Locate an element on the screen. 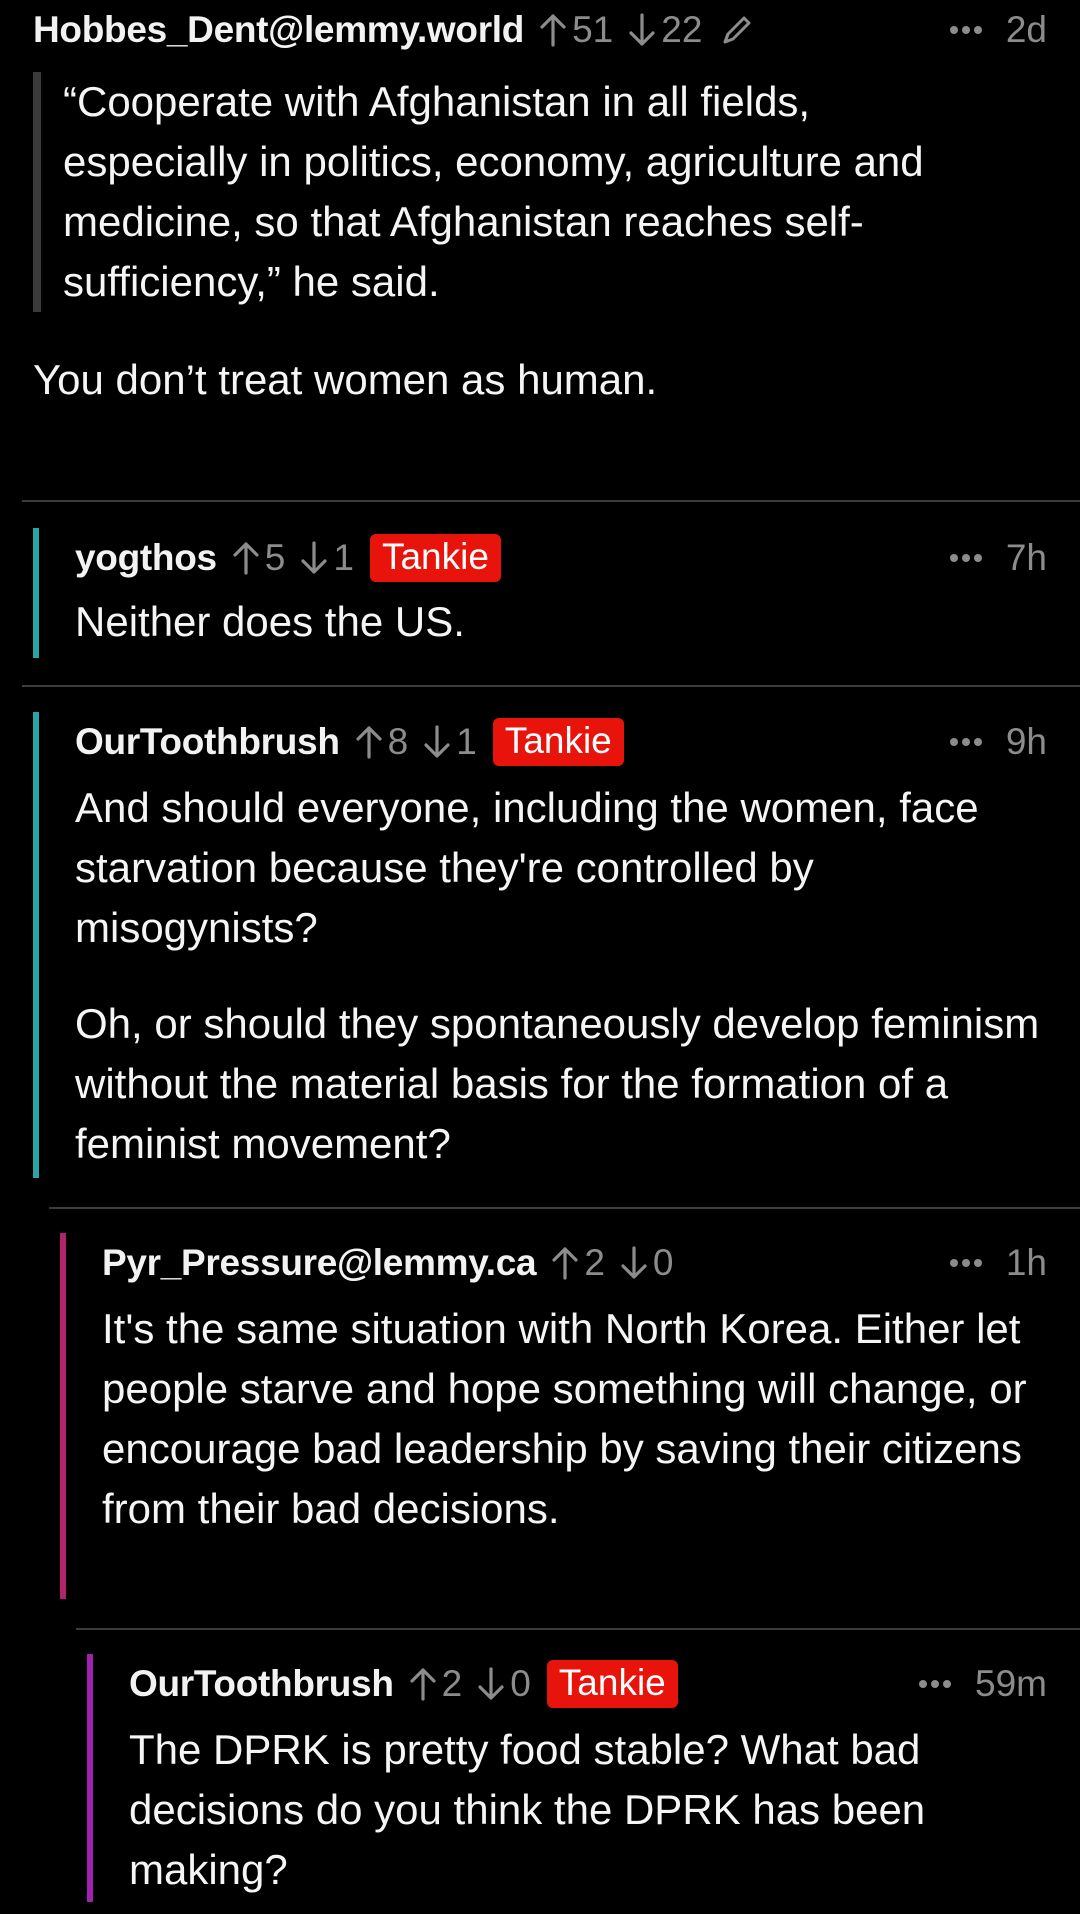 The height and width of the screenshot is (1914, 1080). comment-header: Pyr_Pressure@lemmy.ca 2 0 is located at coordinates (574, 1263).